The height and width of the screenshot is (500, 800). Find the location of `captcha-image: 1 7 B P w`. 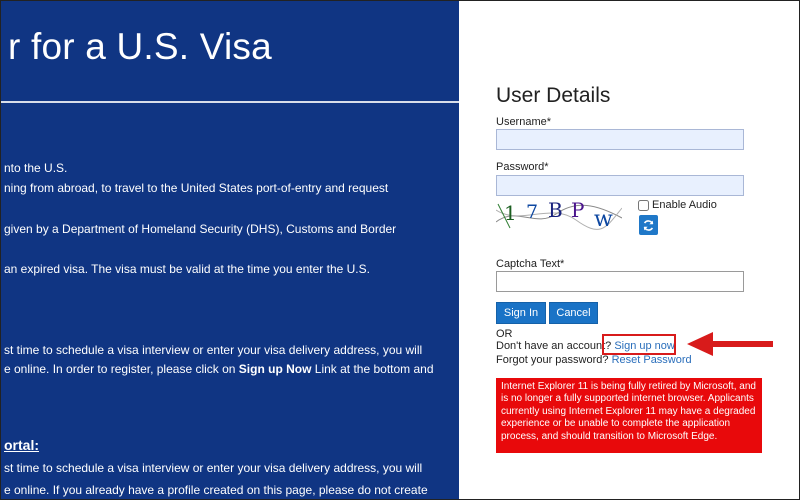

captcha-image: 1 7 B P w is located at coordinates (559, 215).